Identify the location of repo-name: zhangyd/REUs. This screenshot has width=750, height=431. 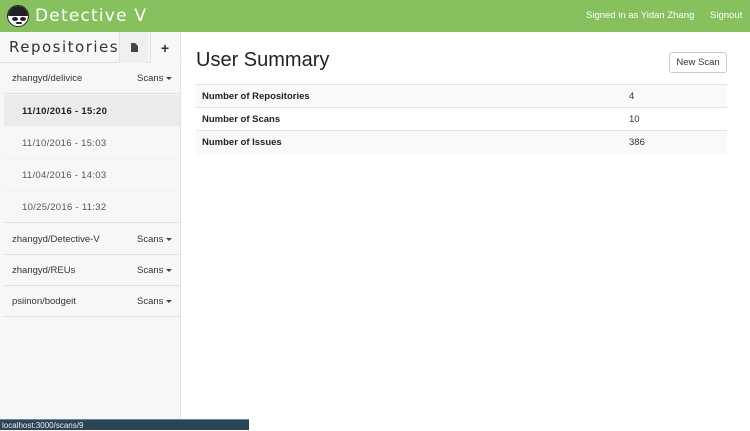
(43, 270).